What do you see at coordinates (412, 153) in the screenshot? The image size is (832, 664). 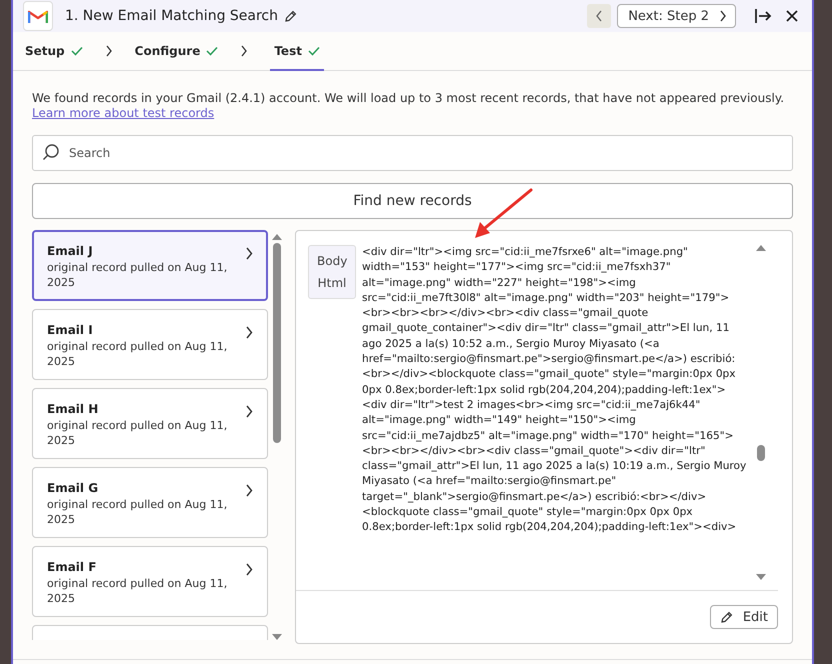 I see `search-field: Search` at bounding box center [412, 153].